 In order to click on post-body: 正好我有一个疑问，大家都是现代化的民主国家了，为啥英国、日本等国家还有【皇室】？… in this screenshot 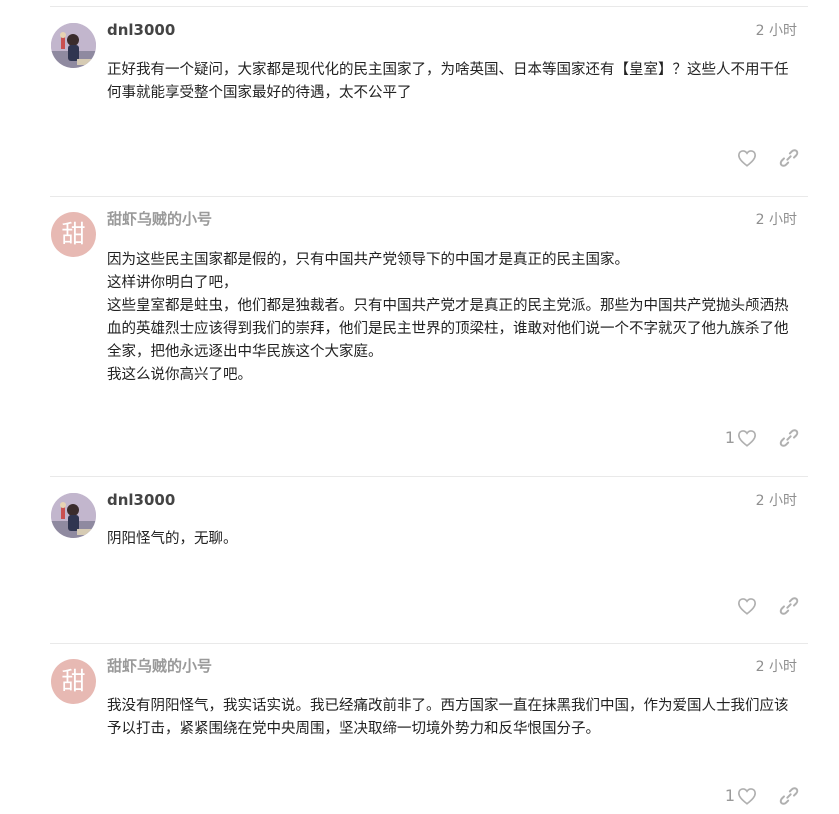, I will do `click(454, 82)`.